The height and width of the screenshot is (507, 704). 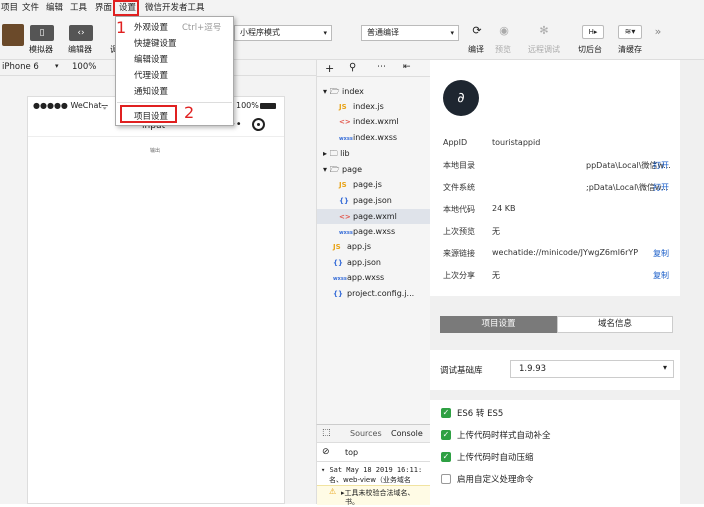 I want to click on checkbox-es6: ✓, so click(x=446, y=413).